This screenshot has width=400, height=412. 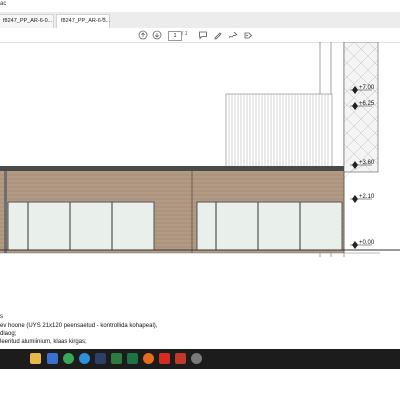 I want to click on elevation-label: +0.00, so click(x=367, y=243).